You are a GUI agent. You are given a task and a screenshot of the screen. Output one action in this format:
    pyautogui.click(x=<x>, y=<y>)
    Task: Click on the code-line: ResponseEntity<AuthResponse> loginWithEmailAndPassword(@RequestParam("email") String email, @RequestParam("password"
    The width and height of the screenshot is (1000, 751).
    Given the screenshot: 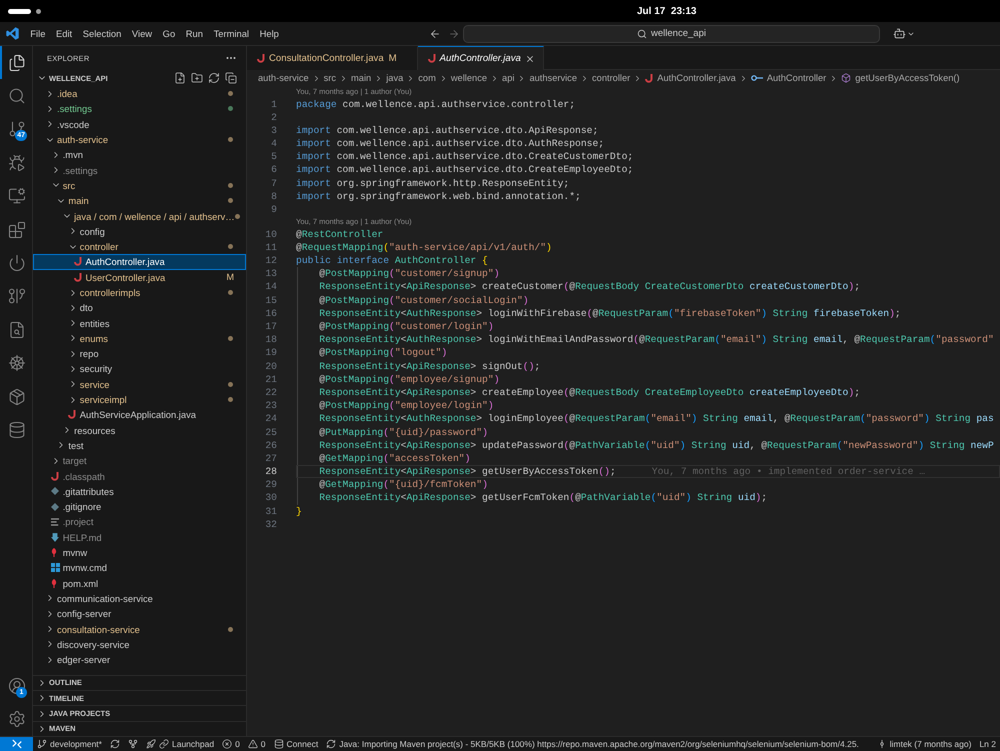 What is the action you would take?
    pyautogui.click(x=656, y=339)
    